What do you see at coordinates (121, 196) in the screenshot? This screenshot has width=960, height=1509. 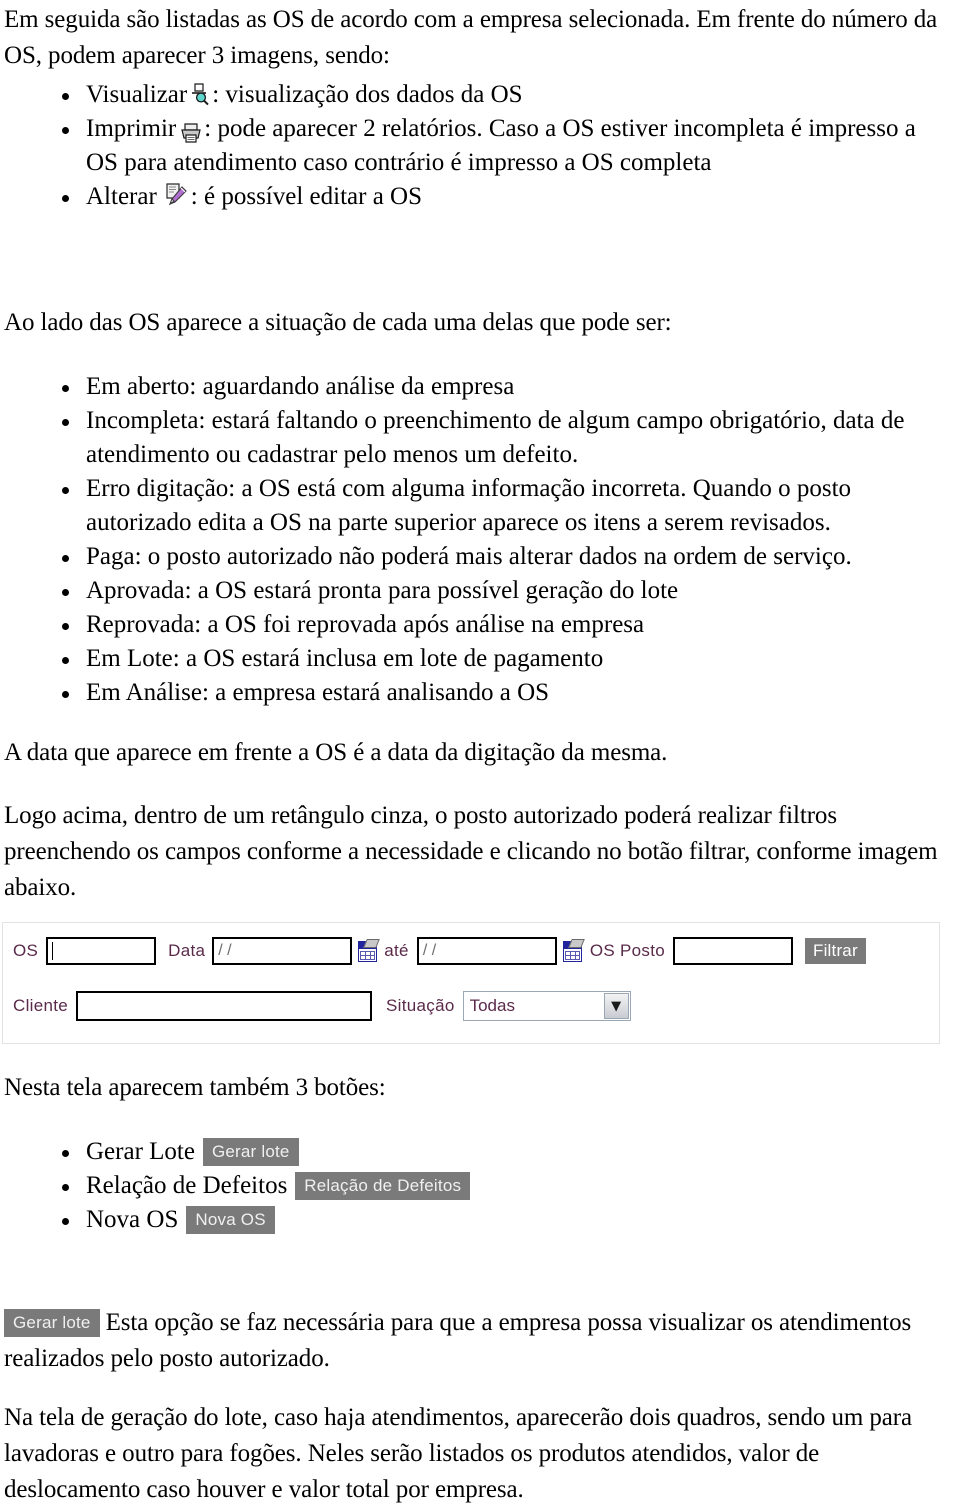 I see `alterar-label: Alterar` at bounding box center [121, 196].